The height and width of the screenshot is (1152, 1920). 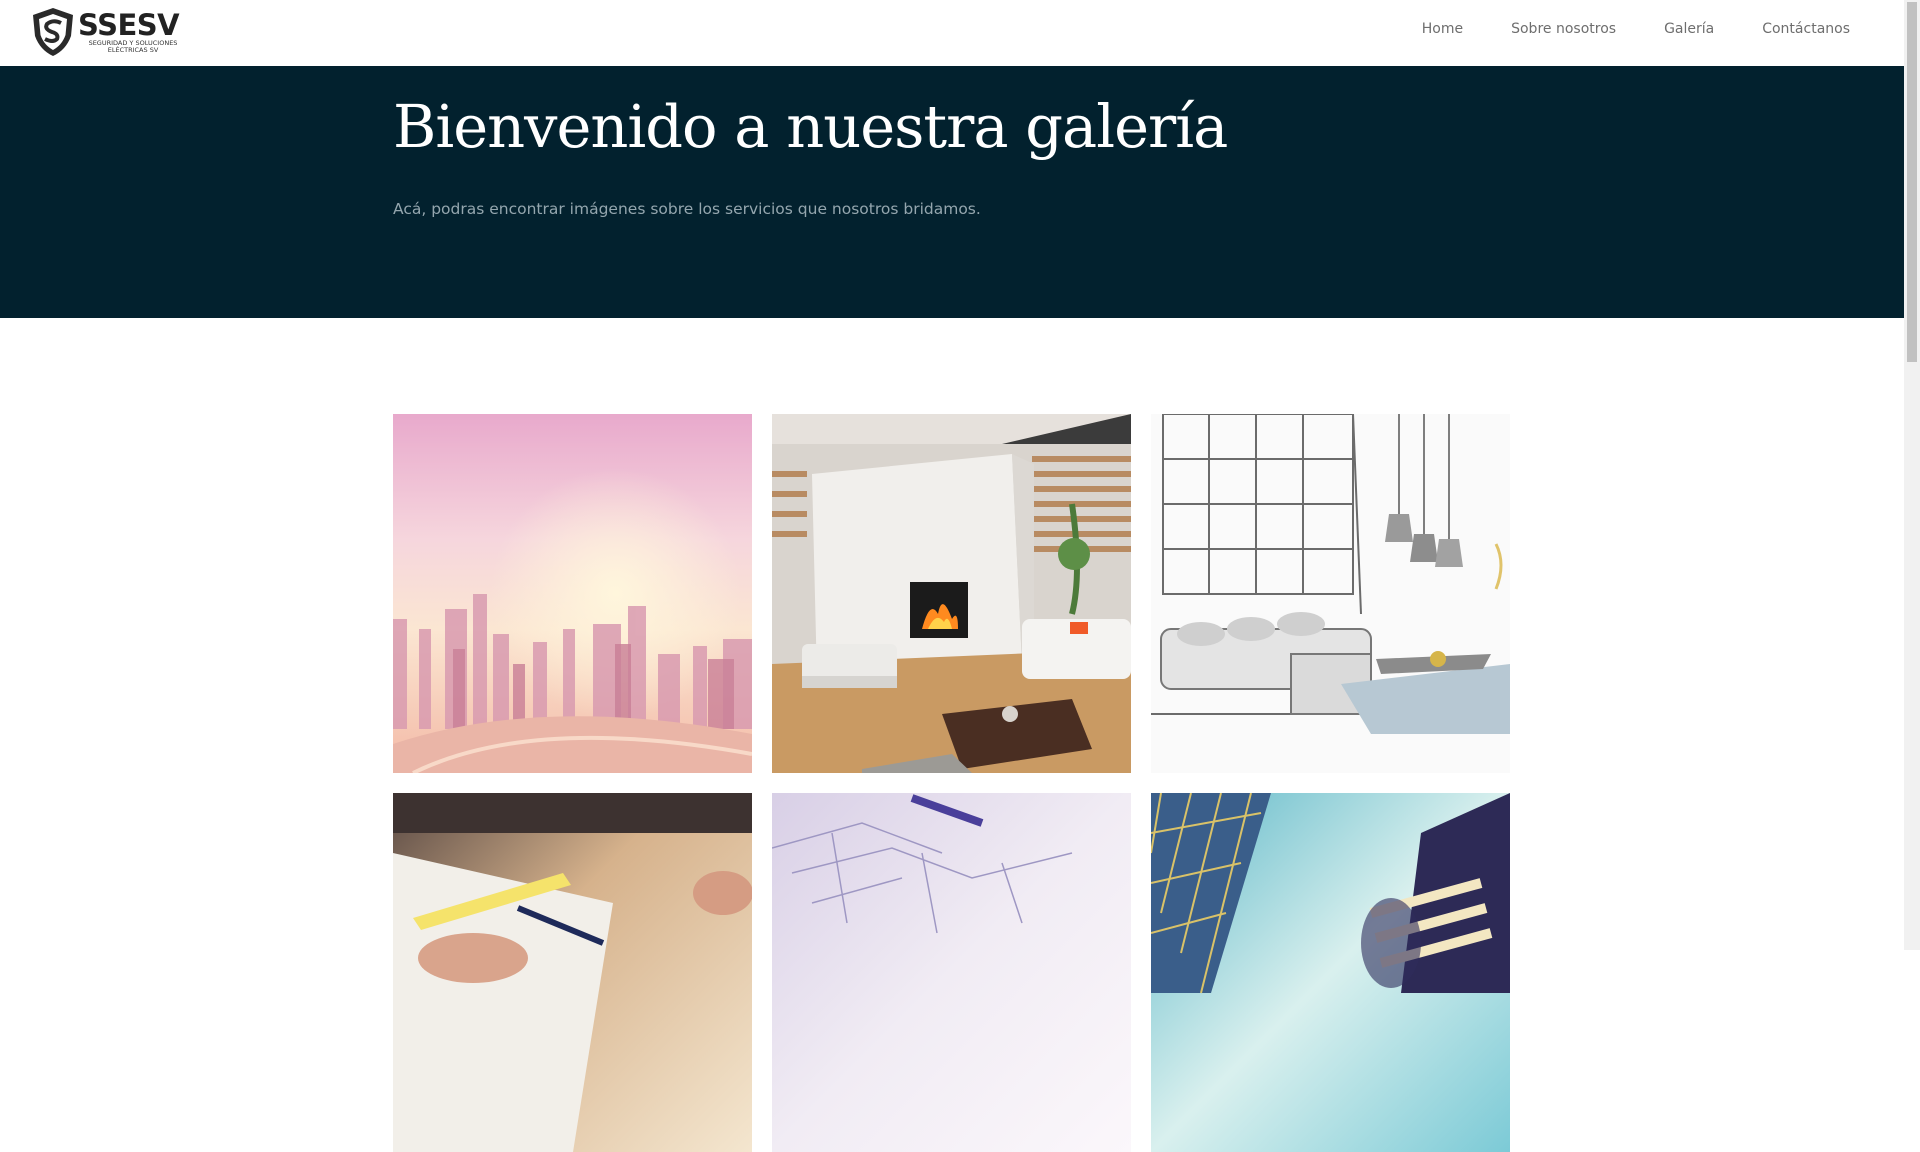 I want to click on logo-subtitle: SEGURIDAD Y SOLUCIONES ELÉCTRICAS SV, so click(x=133, y=47).